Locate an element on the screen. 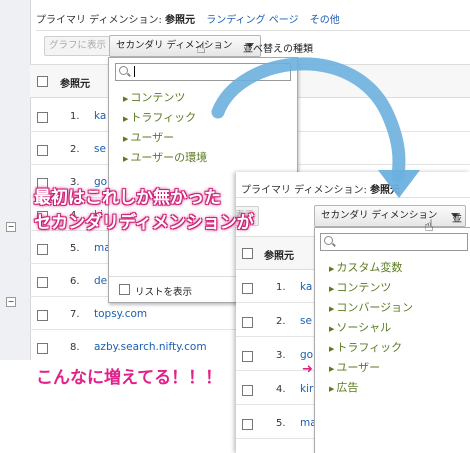  annotation-before-line2: セカンダリディメンションが is located at coordinates (144, 223).